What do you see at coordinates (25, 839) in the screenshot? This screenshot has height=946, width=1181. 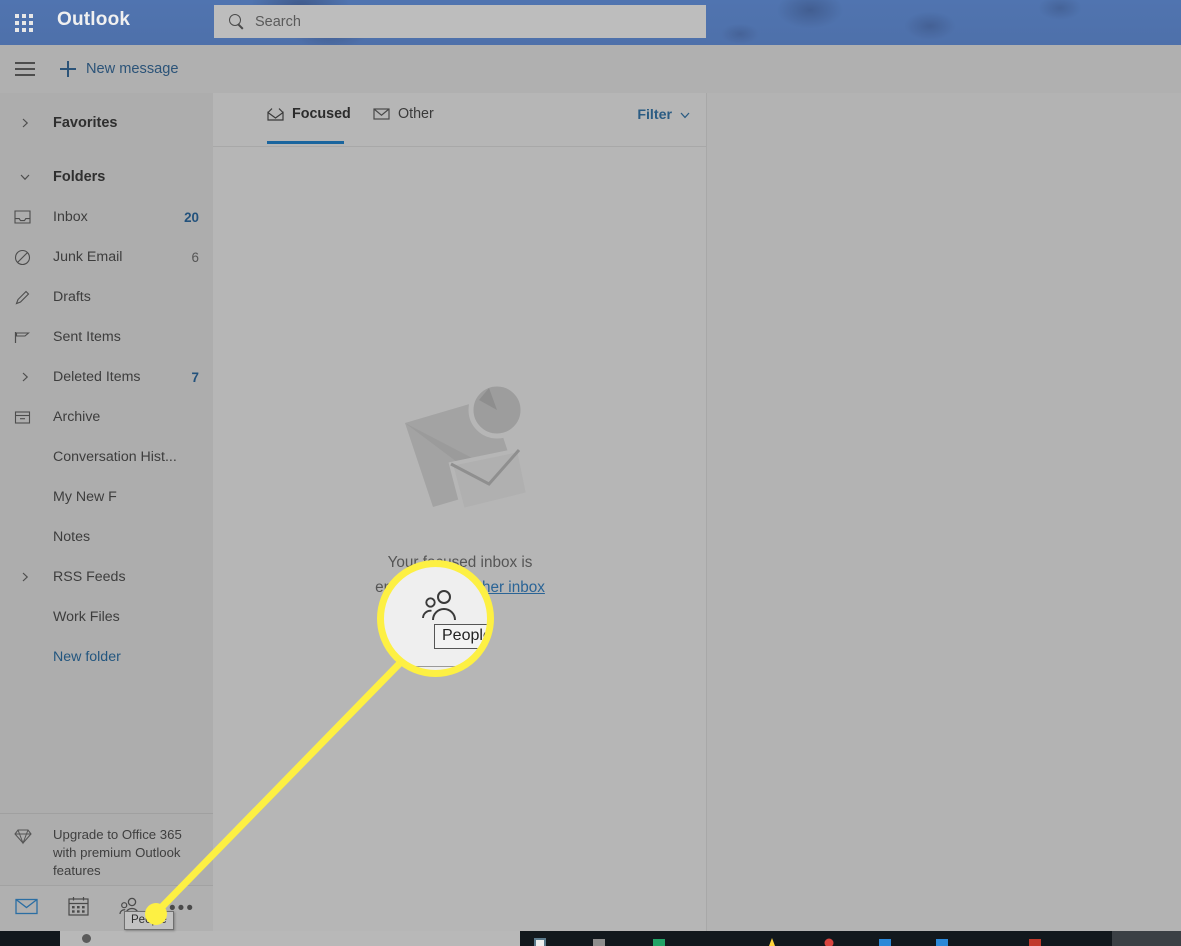 I see `diamond-icon` at bounding box center [25, 839].